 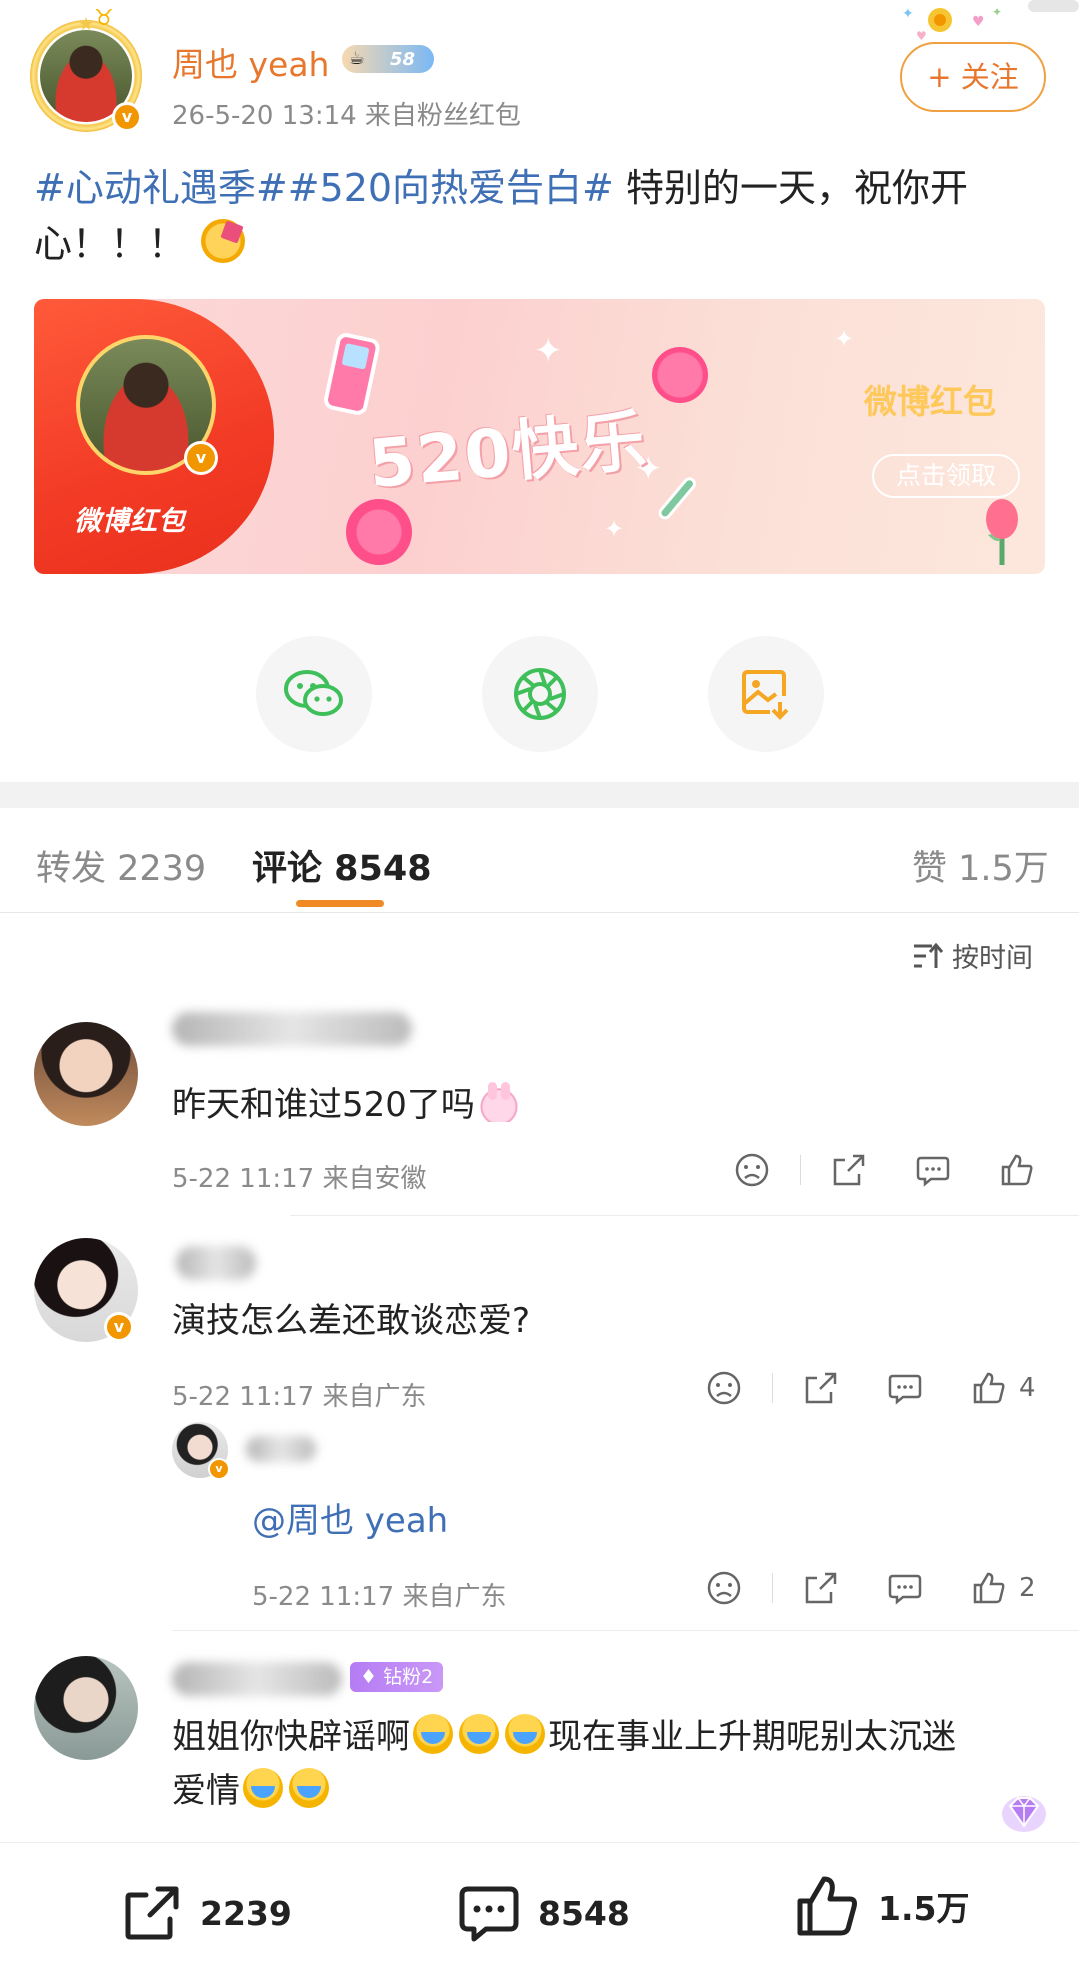 What do you see at coordinates (154, 436) in the screenshot?
I see `card-left-panel: v 微博红包` at bounding box center [154, 436].